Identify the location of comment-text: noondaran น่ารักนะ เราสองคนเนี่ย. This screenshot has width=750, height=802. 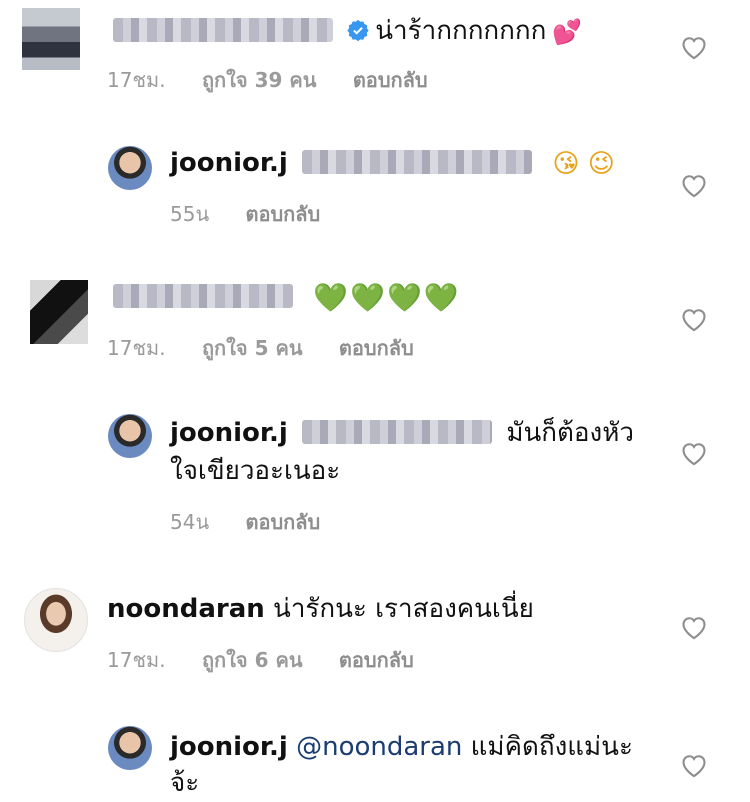
(320, 609).